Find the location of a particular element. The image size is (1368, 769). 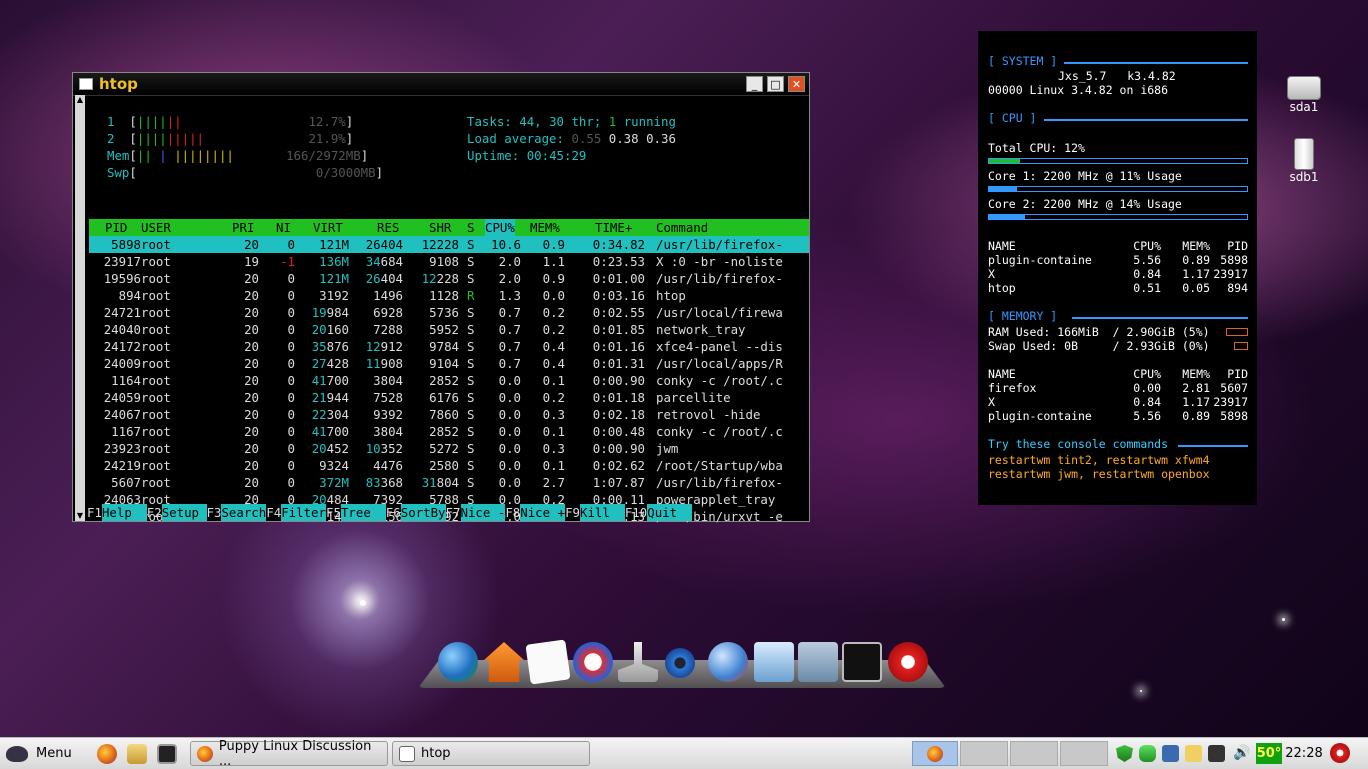

terminal-icon is located at coordinates (862, 662).